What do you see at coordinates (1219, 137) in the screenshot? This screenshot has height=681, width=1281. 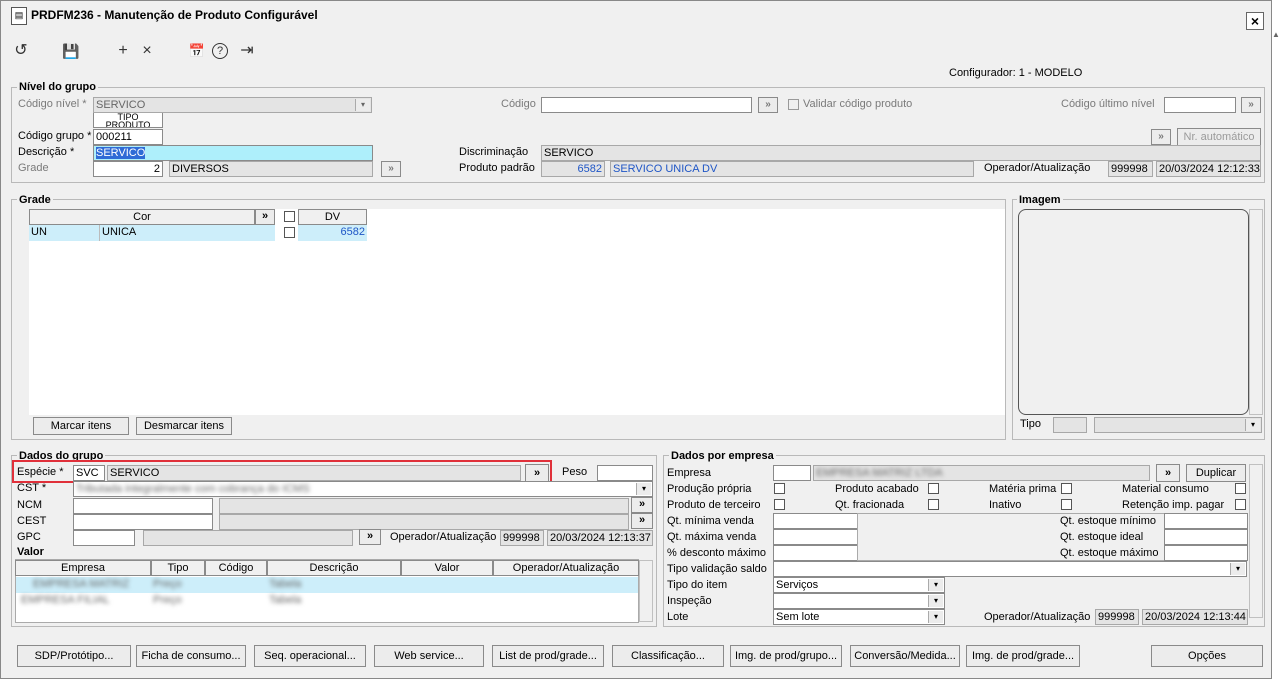 I see `nr-automatico-button: Nr. automático` at bounding box center [1219, 137].